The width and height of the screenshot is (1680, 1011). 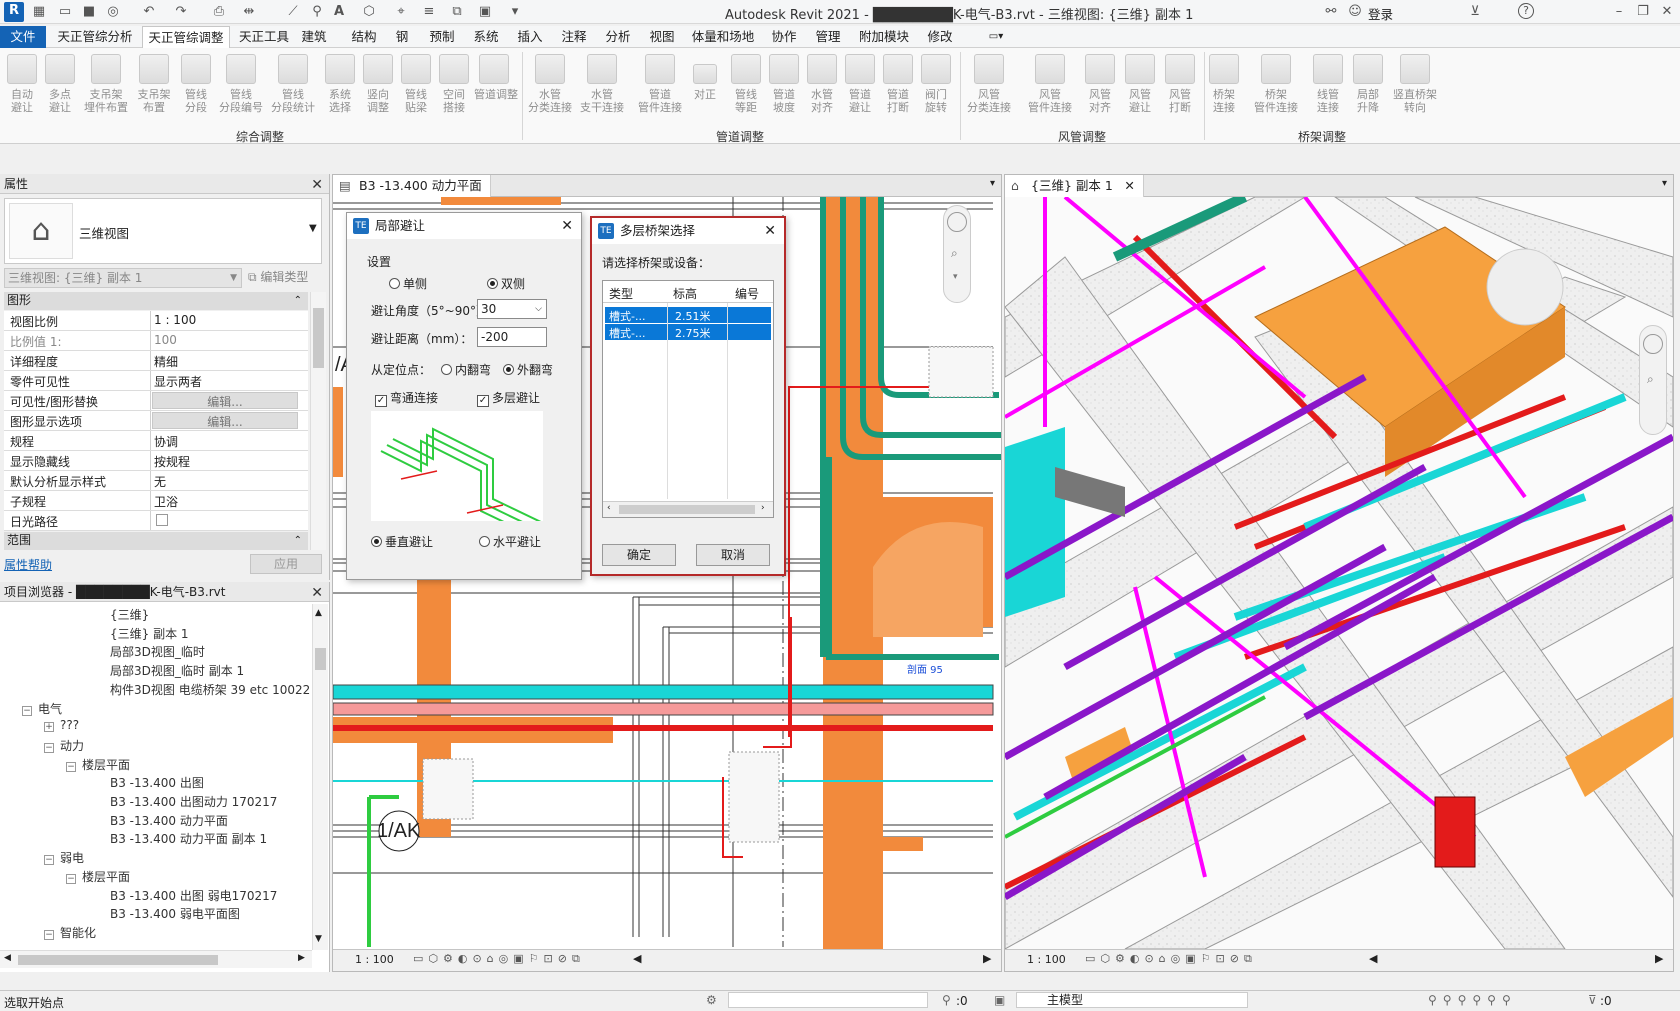 I want to click on tab-systems: 系统, so click(x=486, y=37).